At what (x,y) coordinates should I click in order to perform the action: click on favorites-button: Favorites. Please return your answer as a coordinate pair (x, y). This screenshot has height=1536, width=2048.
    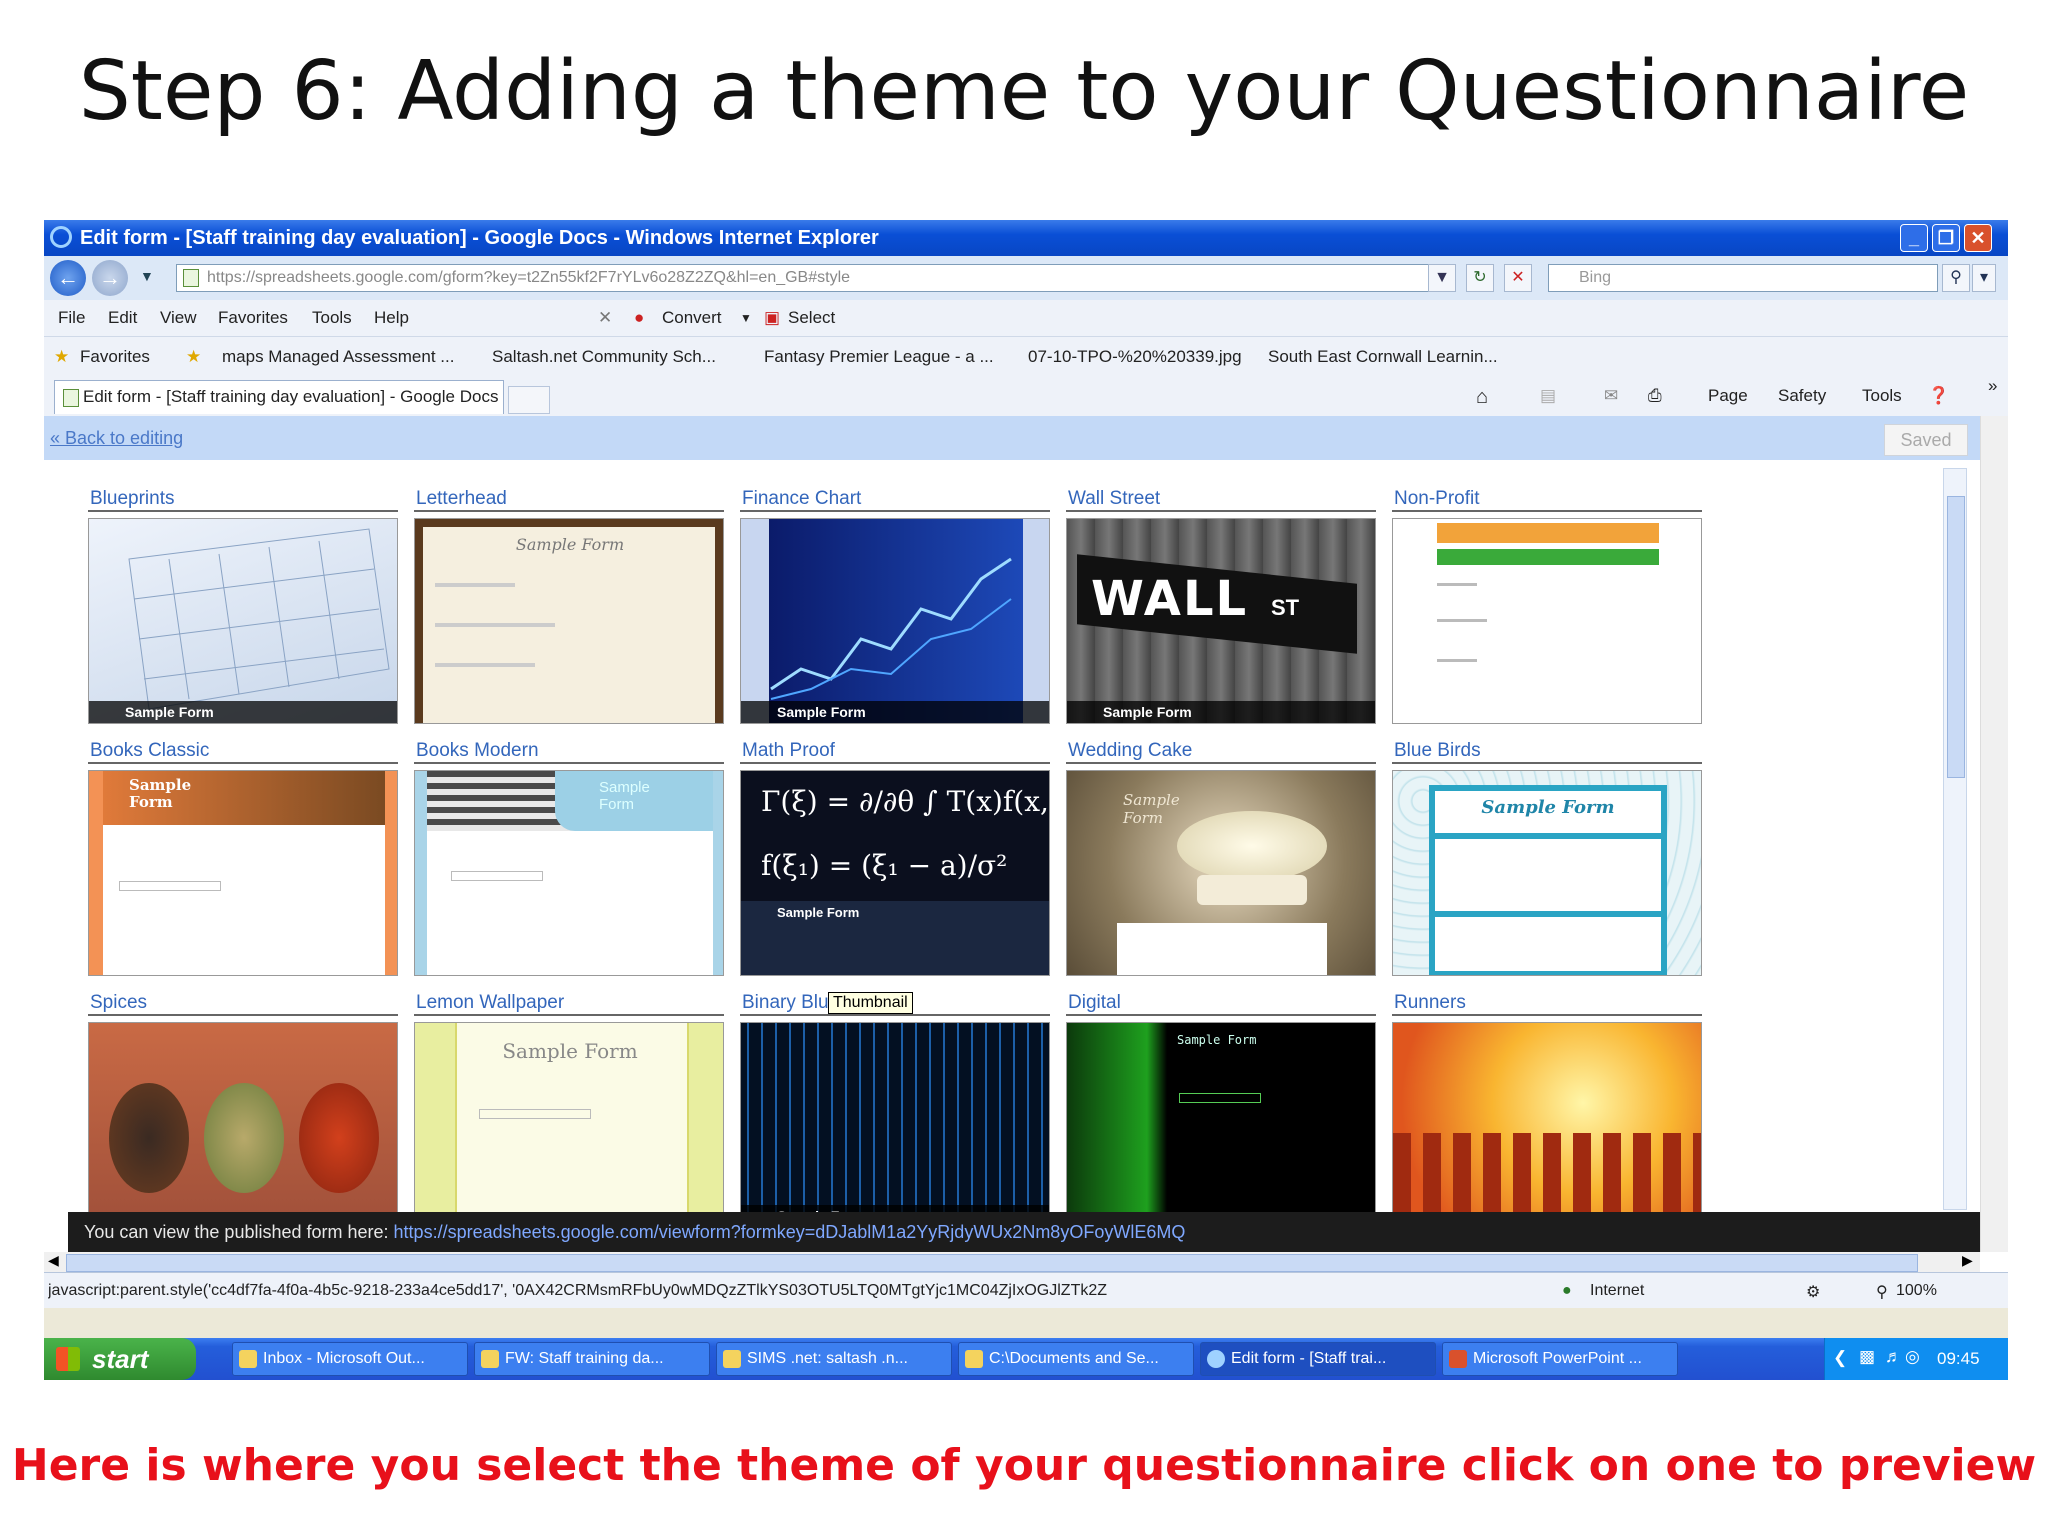
    Looking at the image, I should click on (115, 357).